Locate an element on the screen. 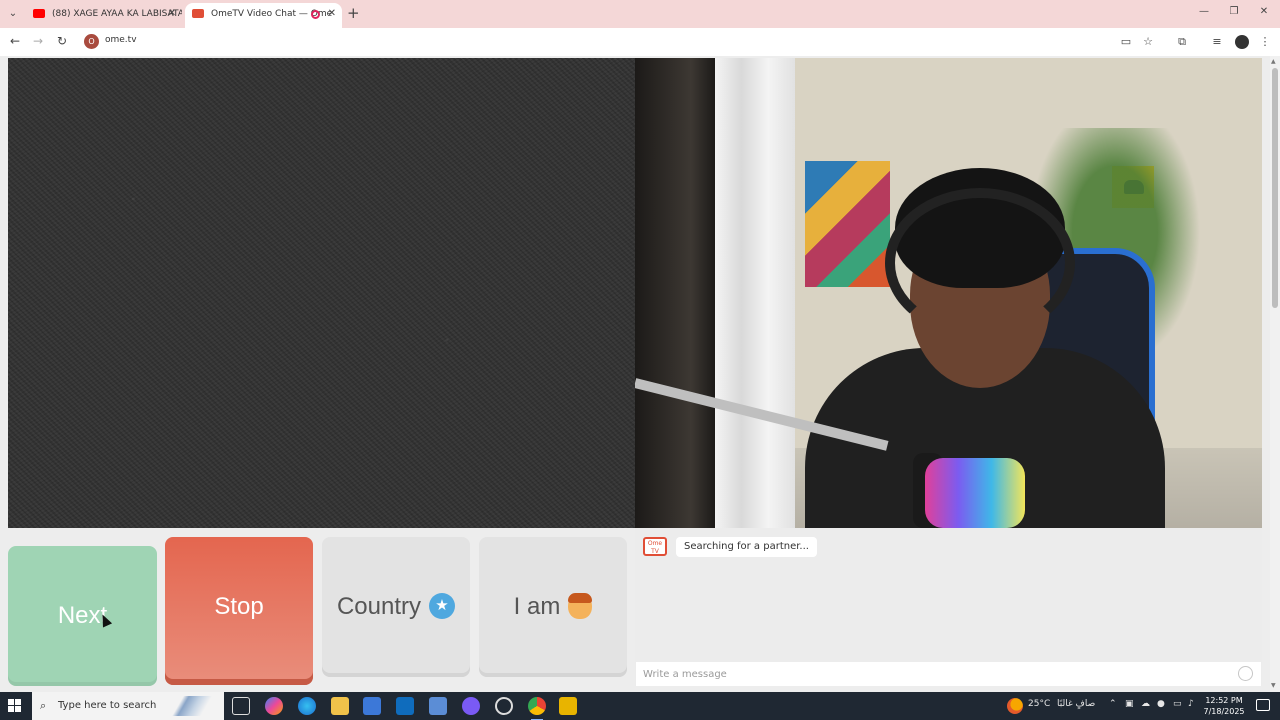 Image resolution: width=1280 pixels, height=720 pixels. boy-emoji-icon is located at coordinates (580, 605).